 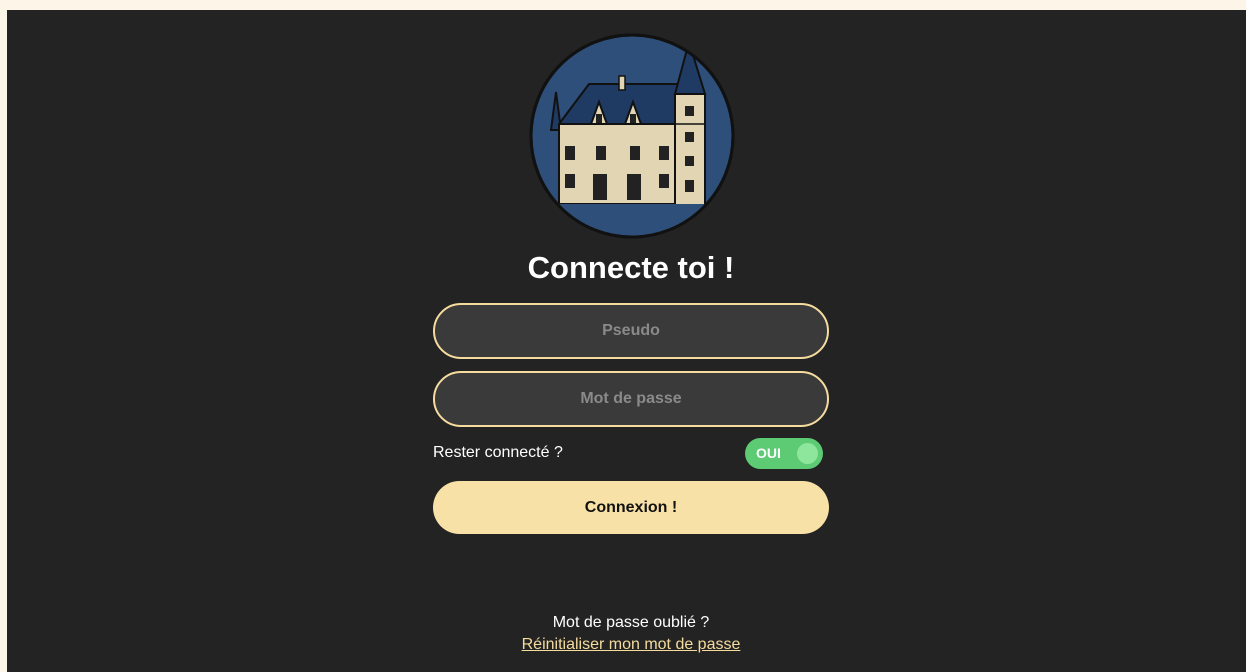 I want to click on login-button: Connexion !, so click(x=631, y=507).